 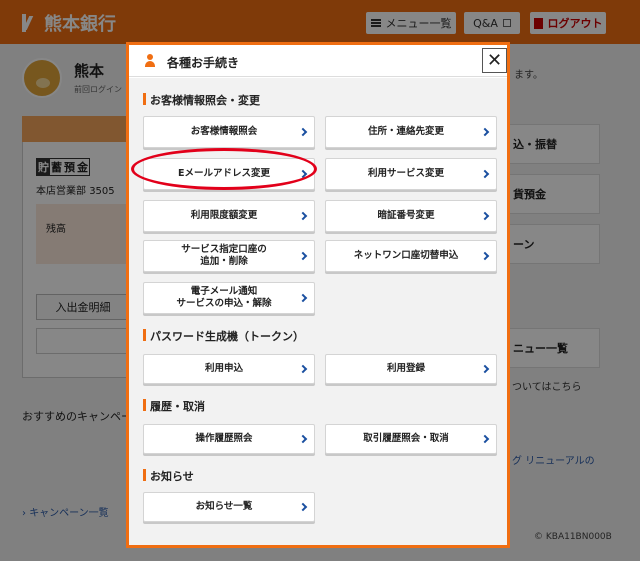 What do you see at coordinates (224, 215) in the screenshot?
I see `button-label: 利用限度額変更` at bounding box center [224, 215].